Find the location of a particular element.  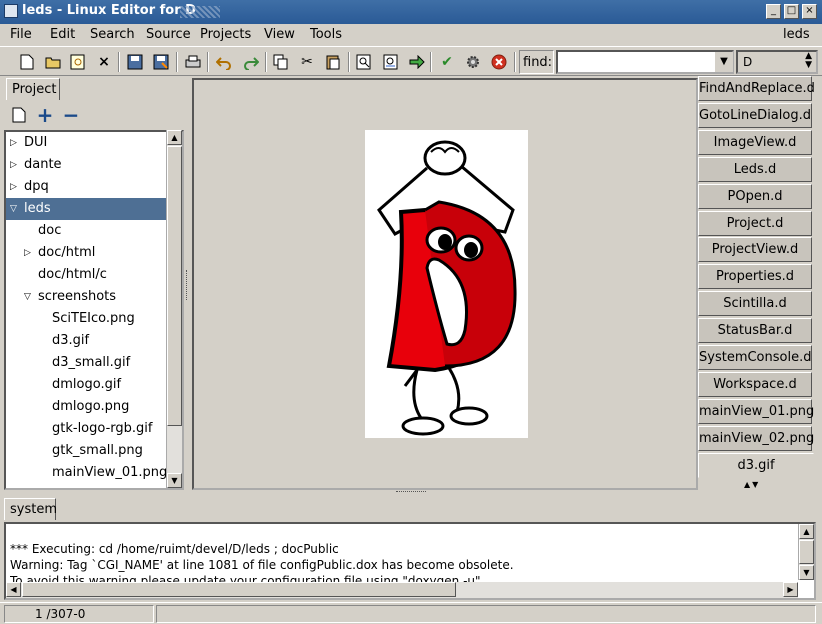

compile-check-icon: ✔ is located at coordinates (447, 62).